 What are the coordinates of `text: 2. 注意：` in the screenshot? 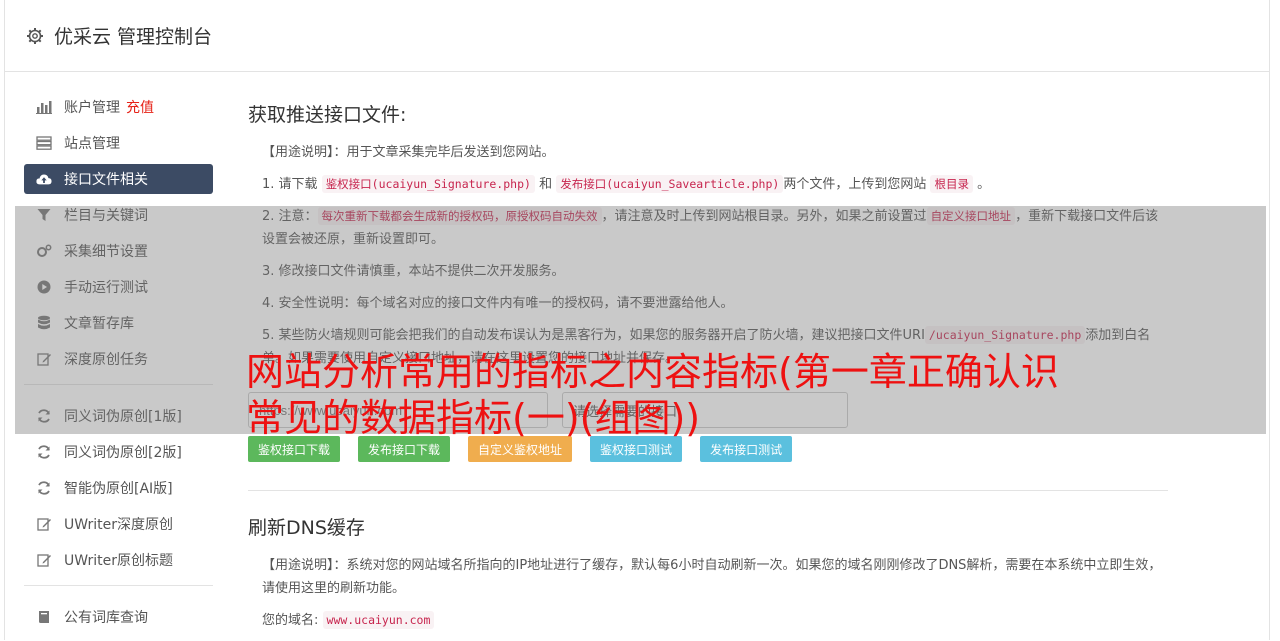 It's located at (290, 216).